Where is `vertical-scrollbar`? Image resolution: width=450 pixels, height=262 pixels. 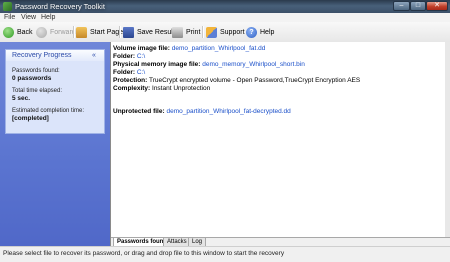 vertical-scrollbar is located at coordinates (447, 139).